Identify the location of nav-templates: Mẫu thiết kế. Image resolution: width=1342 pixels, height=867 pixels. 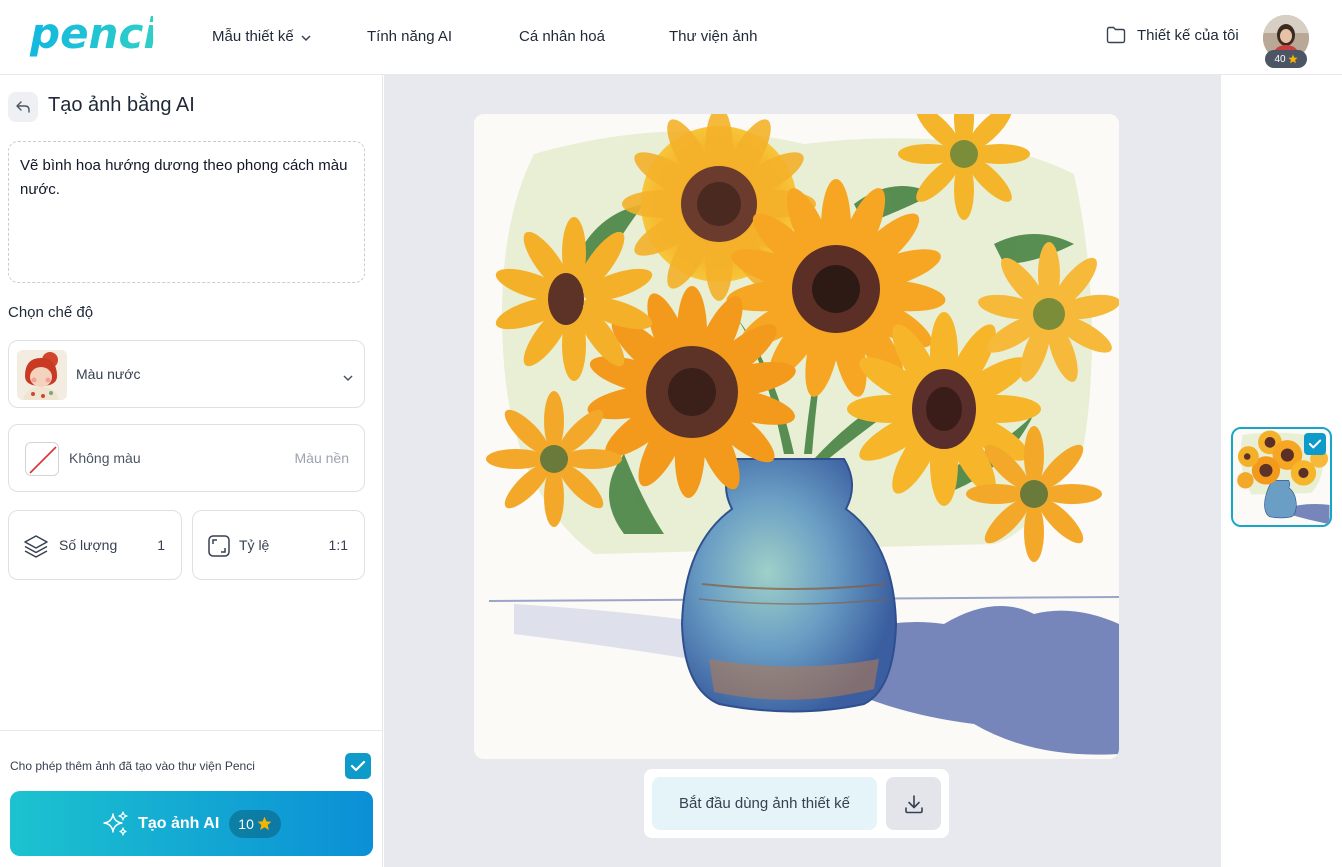
(262, 37).